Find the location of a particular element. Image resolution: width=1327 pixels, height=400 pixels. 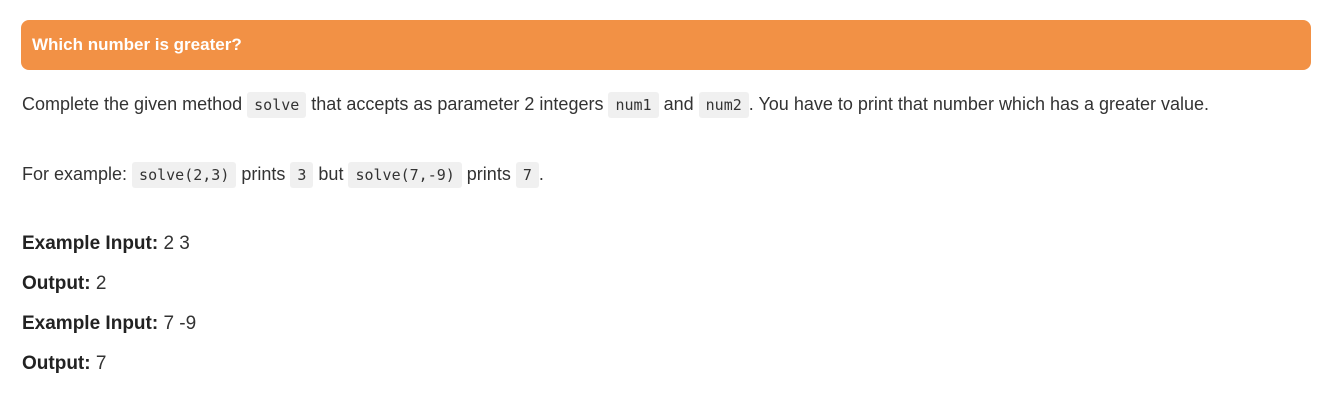

description-text: that accepts as parameter 2 integers is located at coordinates (457, 104).